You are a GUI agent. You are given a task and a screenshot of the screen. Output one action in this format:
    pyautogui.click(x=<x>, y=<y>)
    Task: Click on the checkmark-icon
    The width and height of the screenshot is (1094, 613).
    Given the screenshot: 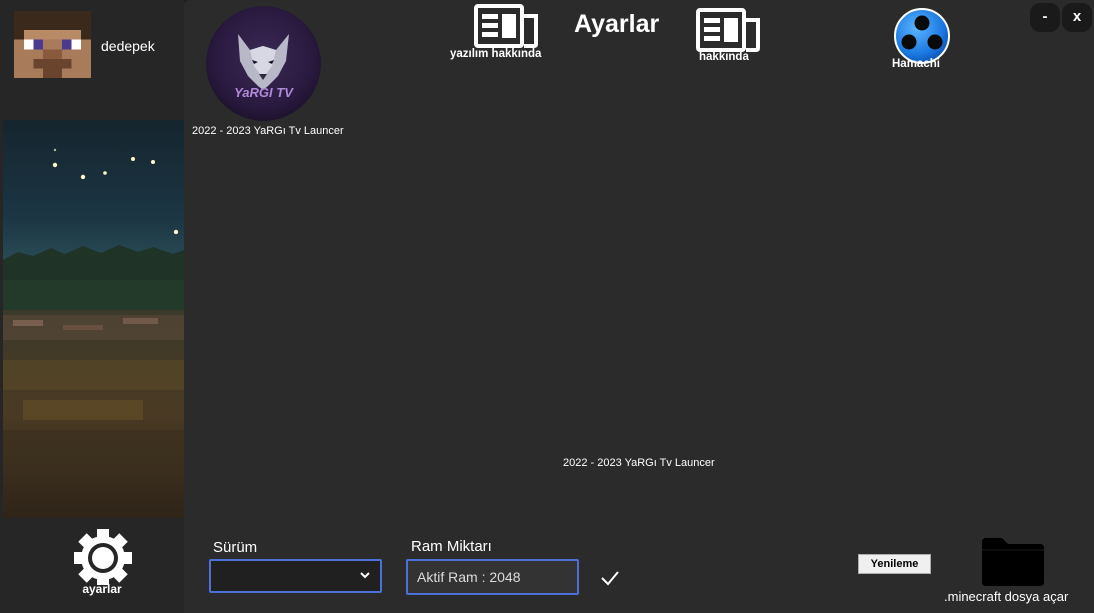 What is the action you would take?
    pyautogui.click(x=610, y=578)
    